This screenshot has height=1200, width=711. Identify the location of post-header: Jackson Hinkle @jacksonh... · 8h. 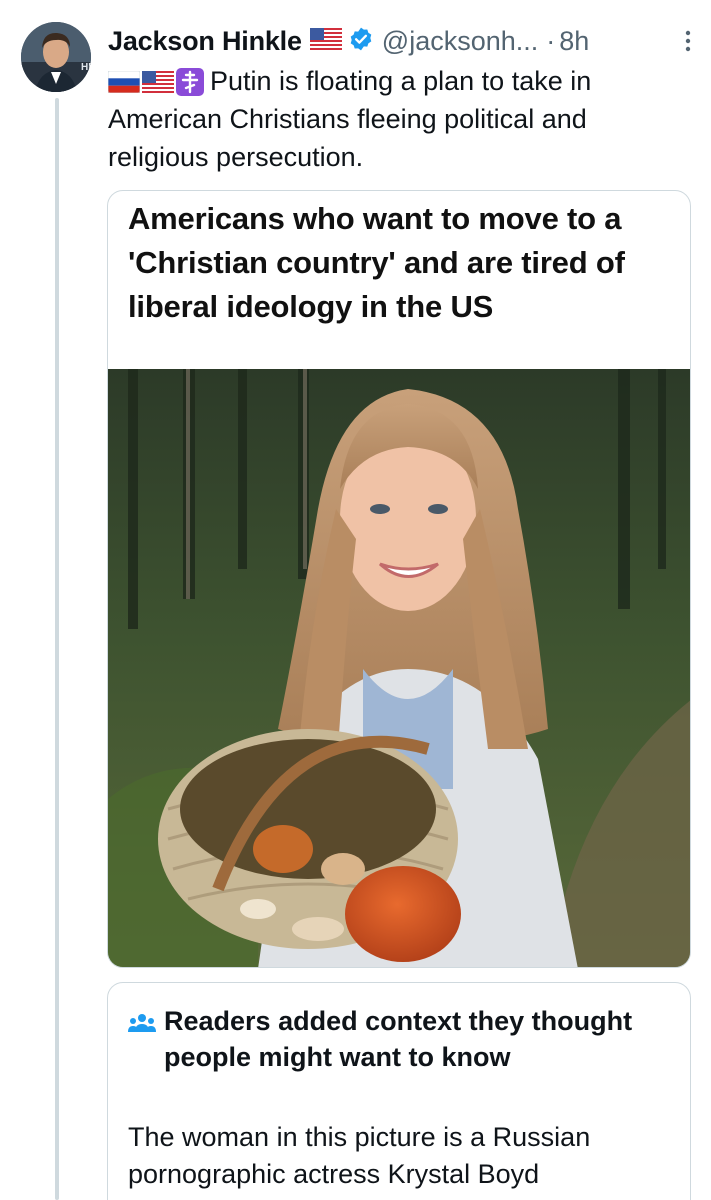
(403, 41).